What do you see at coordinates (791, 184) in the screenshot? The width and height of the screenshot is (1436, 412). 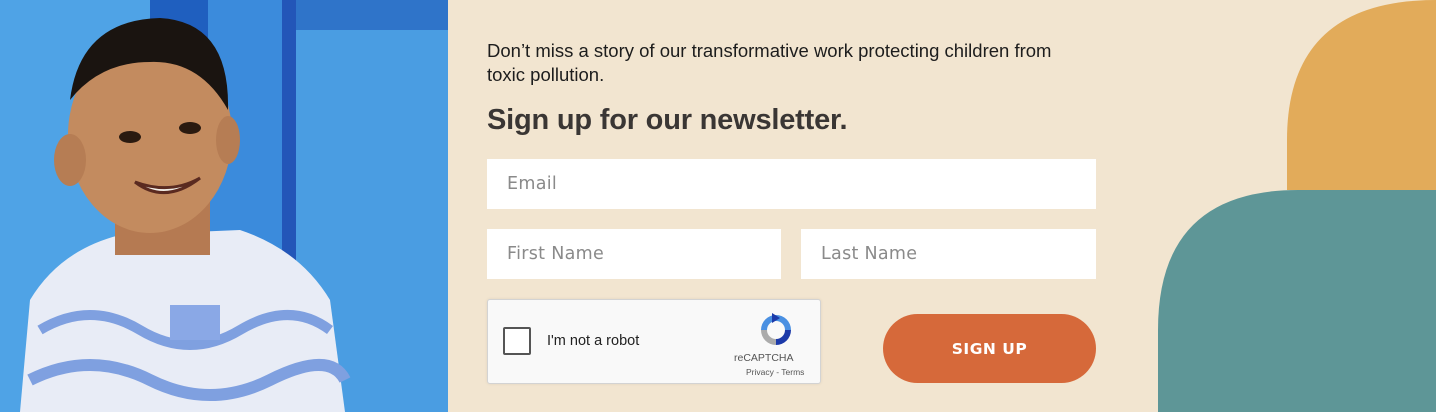 I see `email-field` at bounding box center [791, 184].